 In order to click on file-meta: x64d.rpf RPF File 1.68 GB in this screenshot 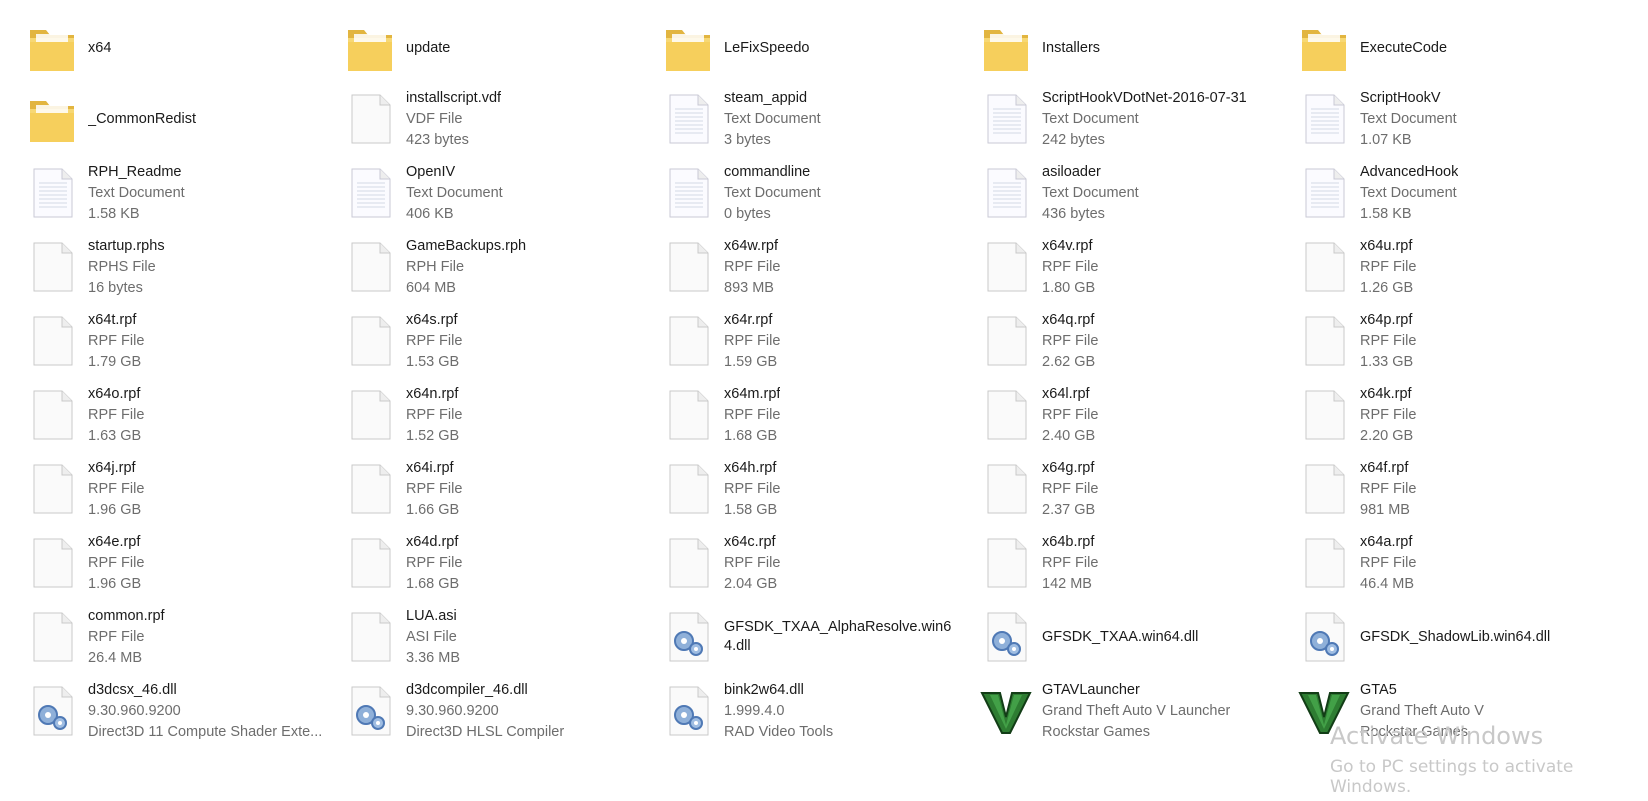, I will do `click(434, 563)`.